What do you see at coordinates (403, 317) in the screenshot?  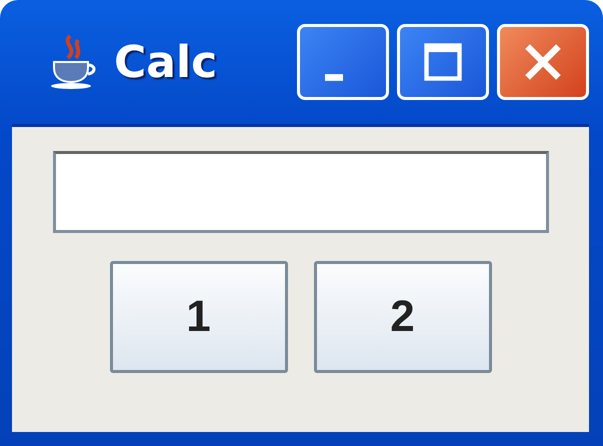 I see `digit-button: 2` at bounding box center [403, 317].